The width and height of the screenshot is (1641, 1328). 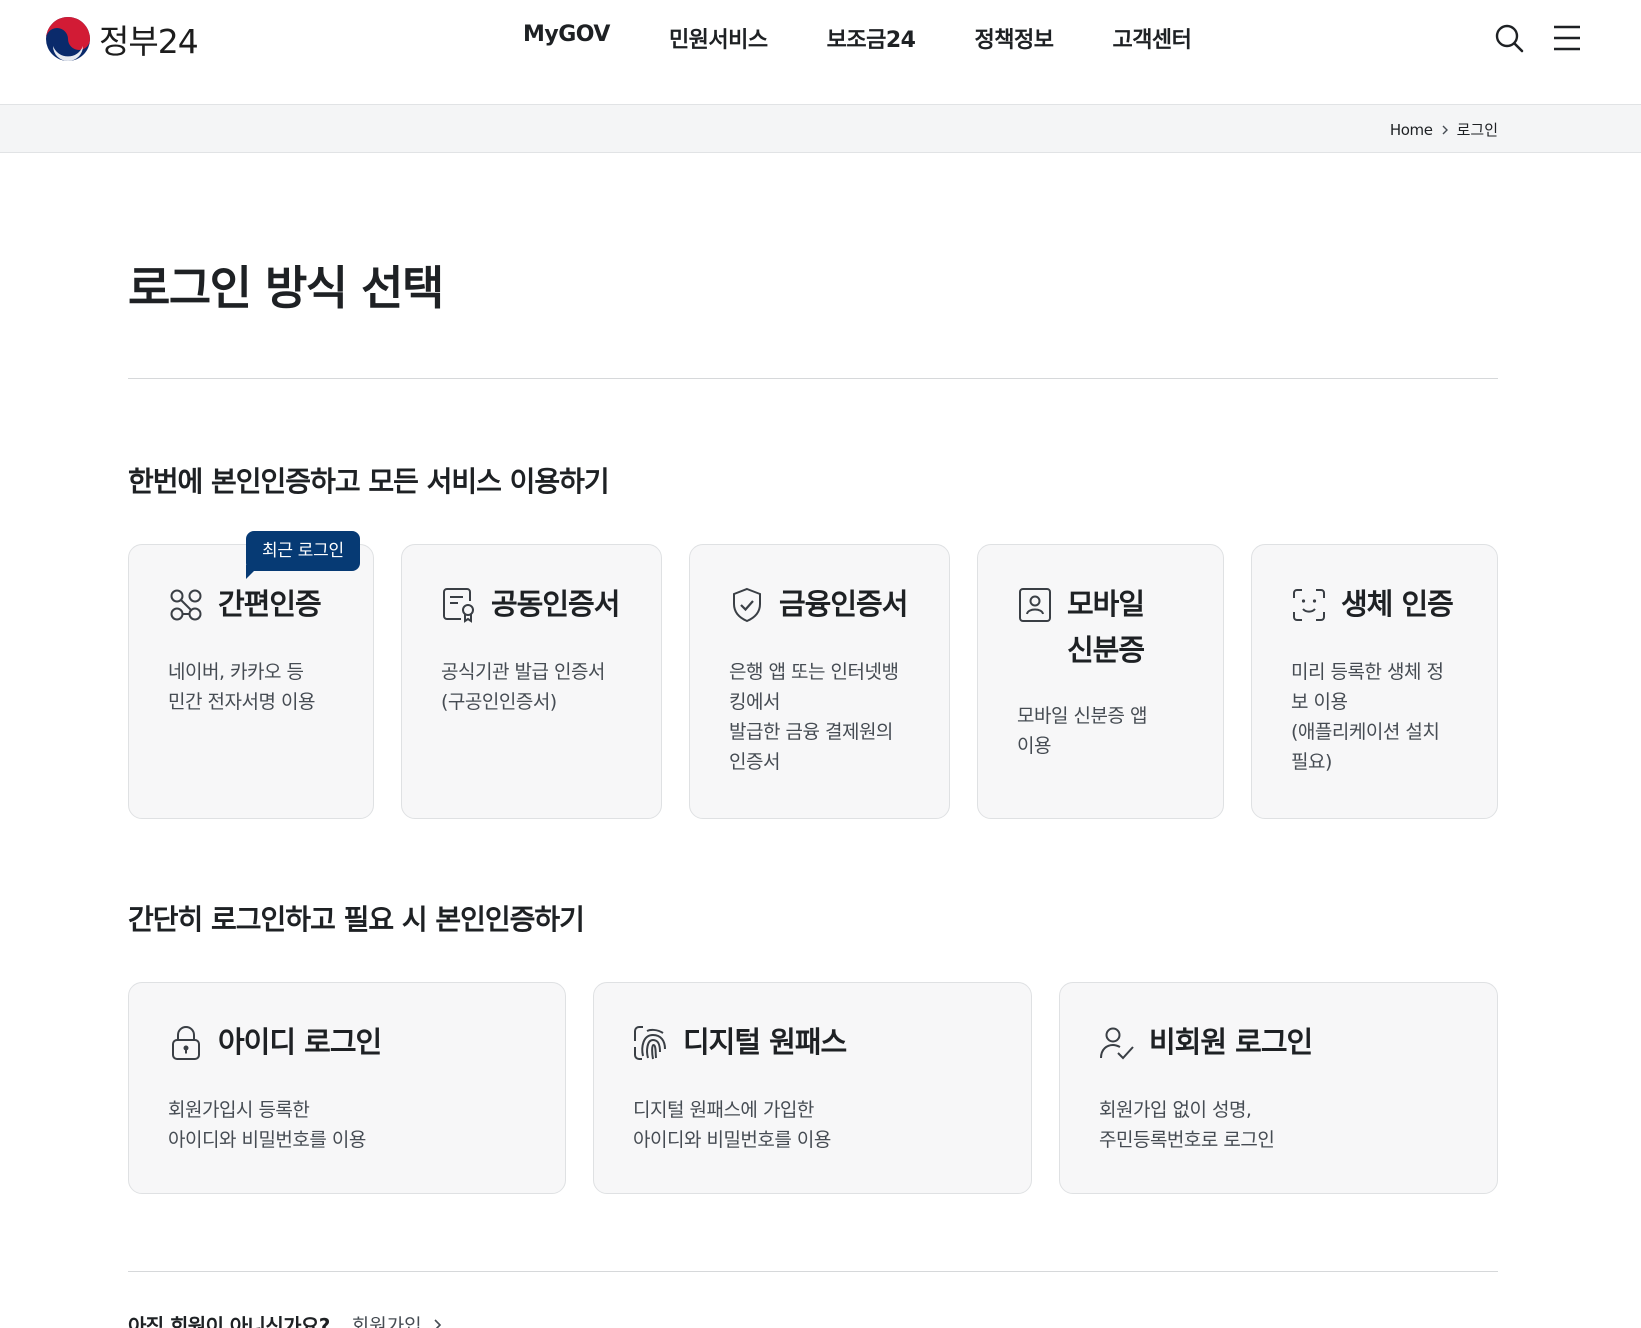 What do you see at coordinates (149, 41) in the screenshot?
I see `logo-text: 정부24` at bounding box center [149, 41].